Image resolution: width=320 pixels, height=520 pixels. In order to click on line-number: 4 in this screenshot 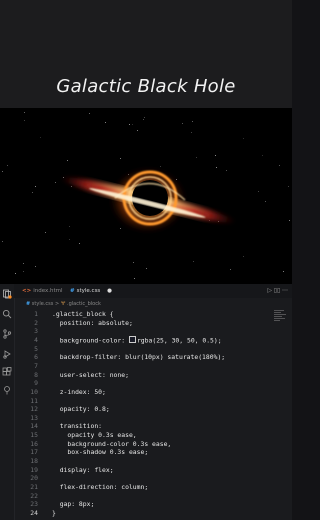, I will do `click(36, 339)`.